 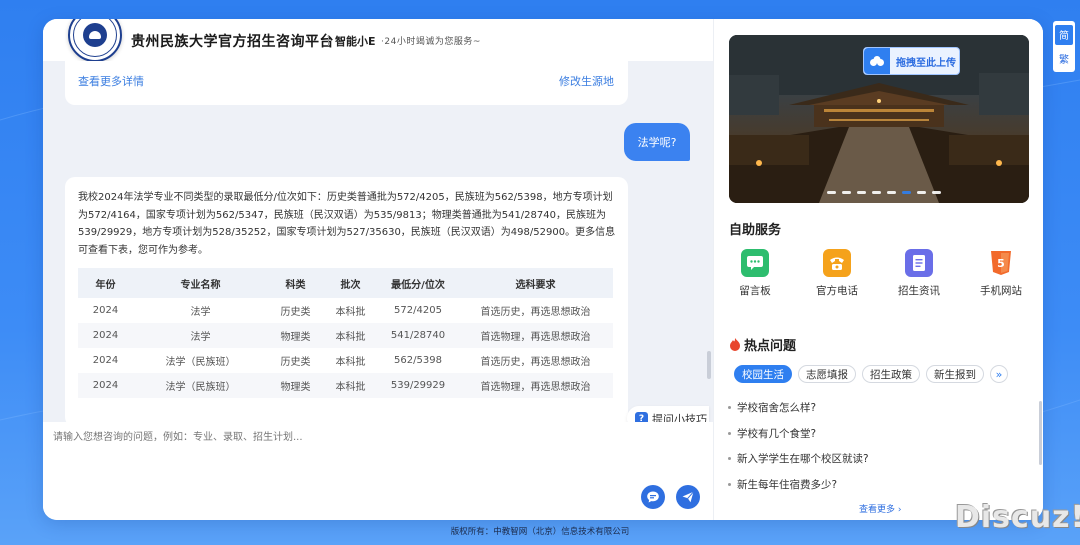 What do you see at coordinates (1064, 34) in the screenshot?
I see `simplified-chinese-button: 简` at bounding box center [1064, 34].